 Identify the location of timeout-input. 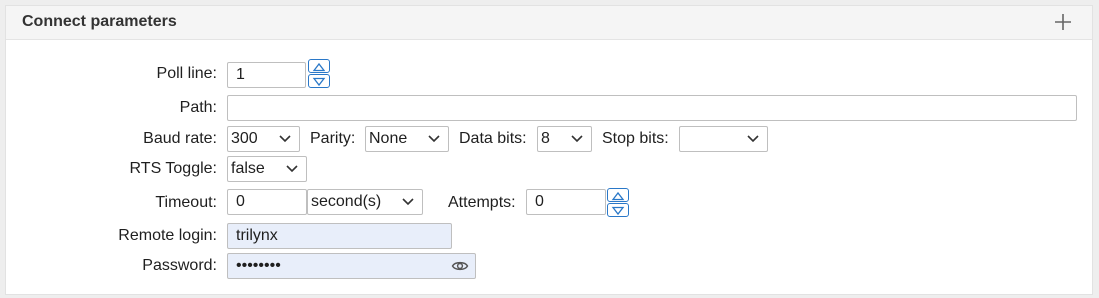
(267, 202).